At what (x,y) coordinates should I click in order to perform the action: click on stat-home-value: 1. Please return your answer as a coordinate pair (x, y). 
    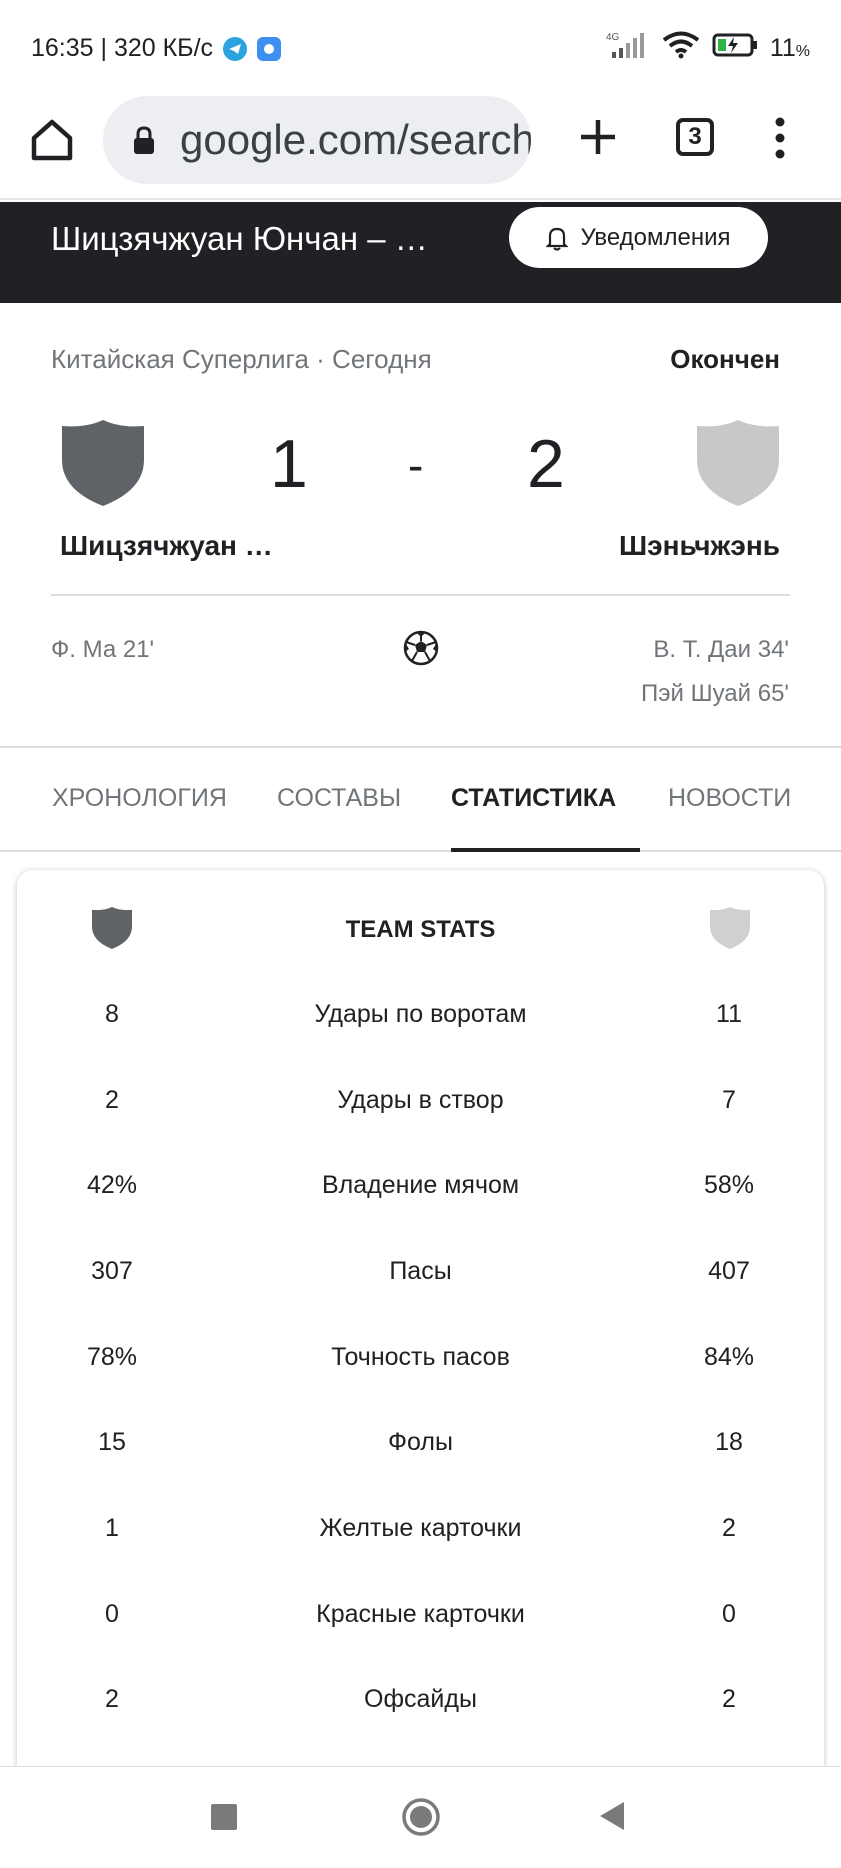
    Looking at the image, I should click on (112, 1528).